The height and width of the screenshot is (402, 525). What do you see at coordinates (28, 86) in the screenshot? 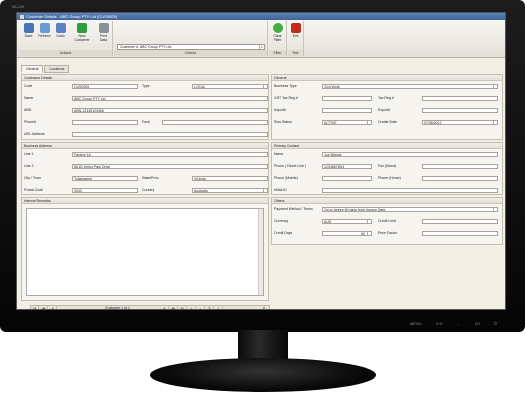
I see `code-label: Code` at bounding box center [28, 86].